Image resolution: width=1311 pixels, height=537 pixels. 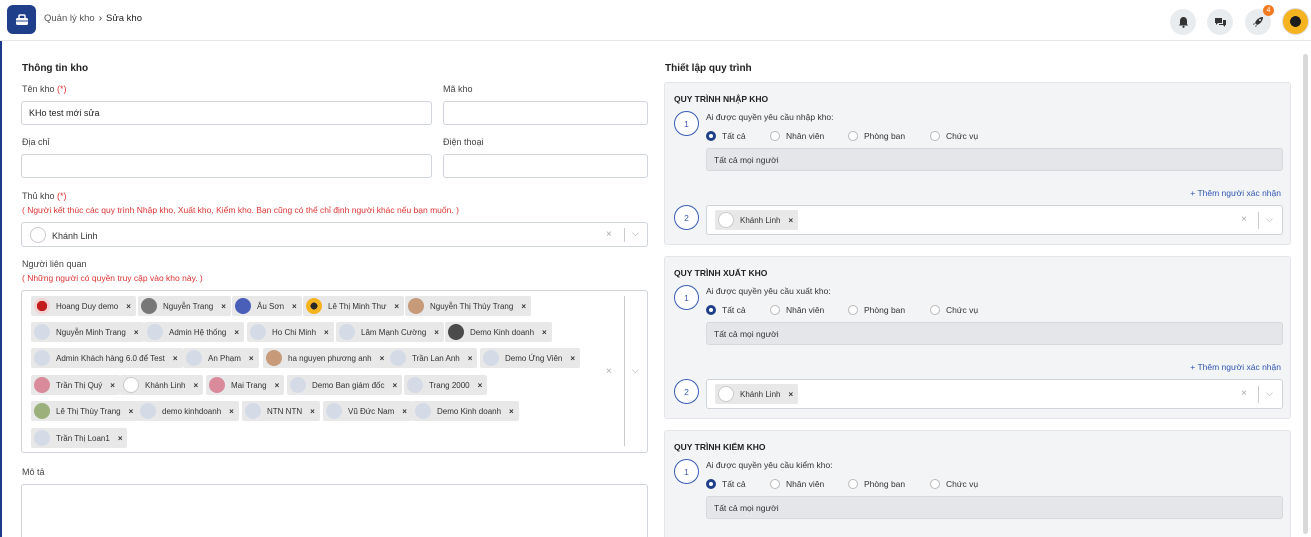 What do you see at coordinates (1305, 294) in the screenshot?
I see `scrollbar-thumb` at bounding box center [1305, 294].